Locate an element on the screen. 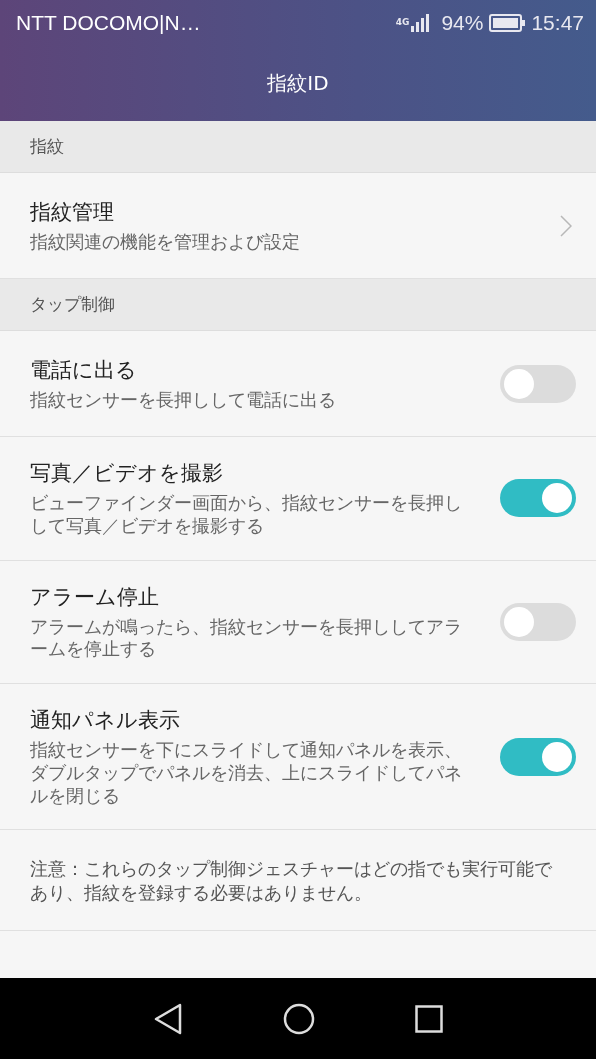 This screenshot has width=596, height=1059. setting-title: 写真／ビデオを撮影 is located at coordinates (127, 473).